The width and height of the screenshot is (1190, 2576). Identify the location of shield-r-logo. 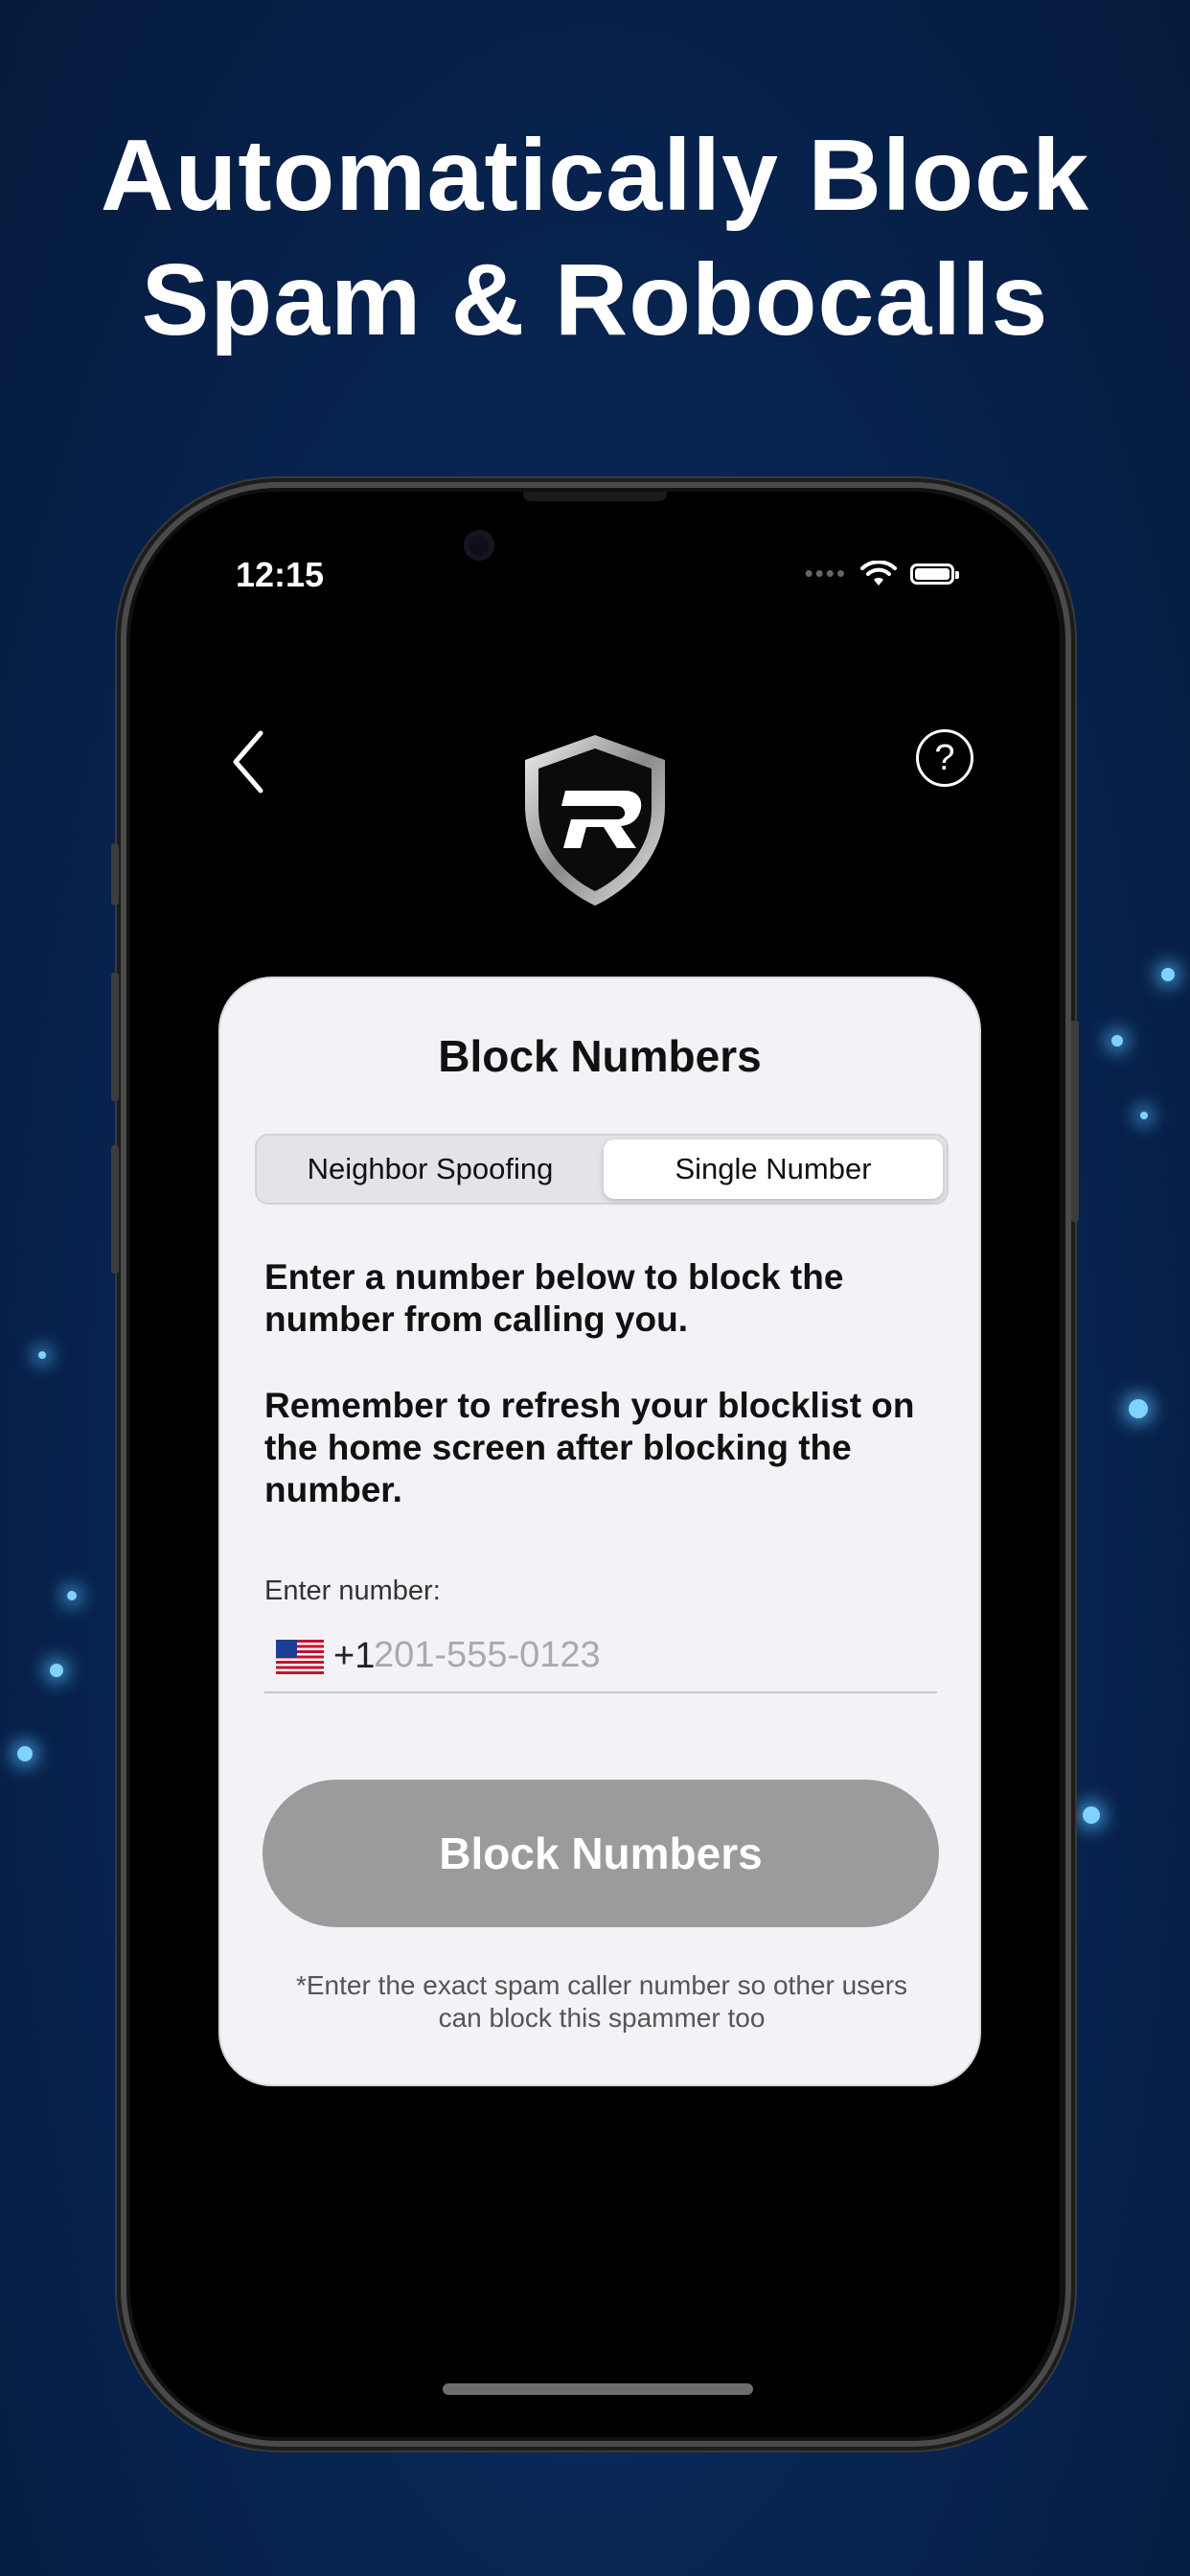
(595, 820).